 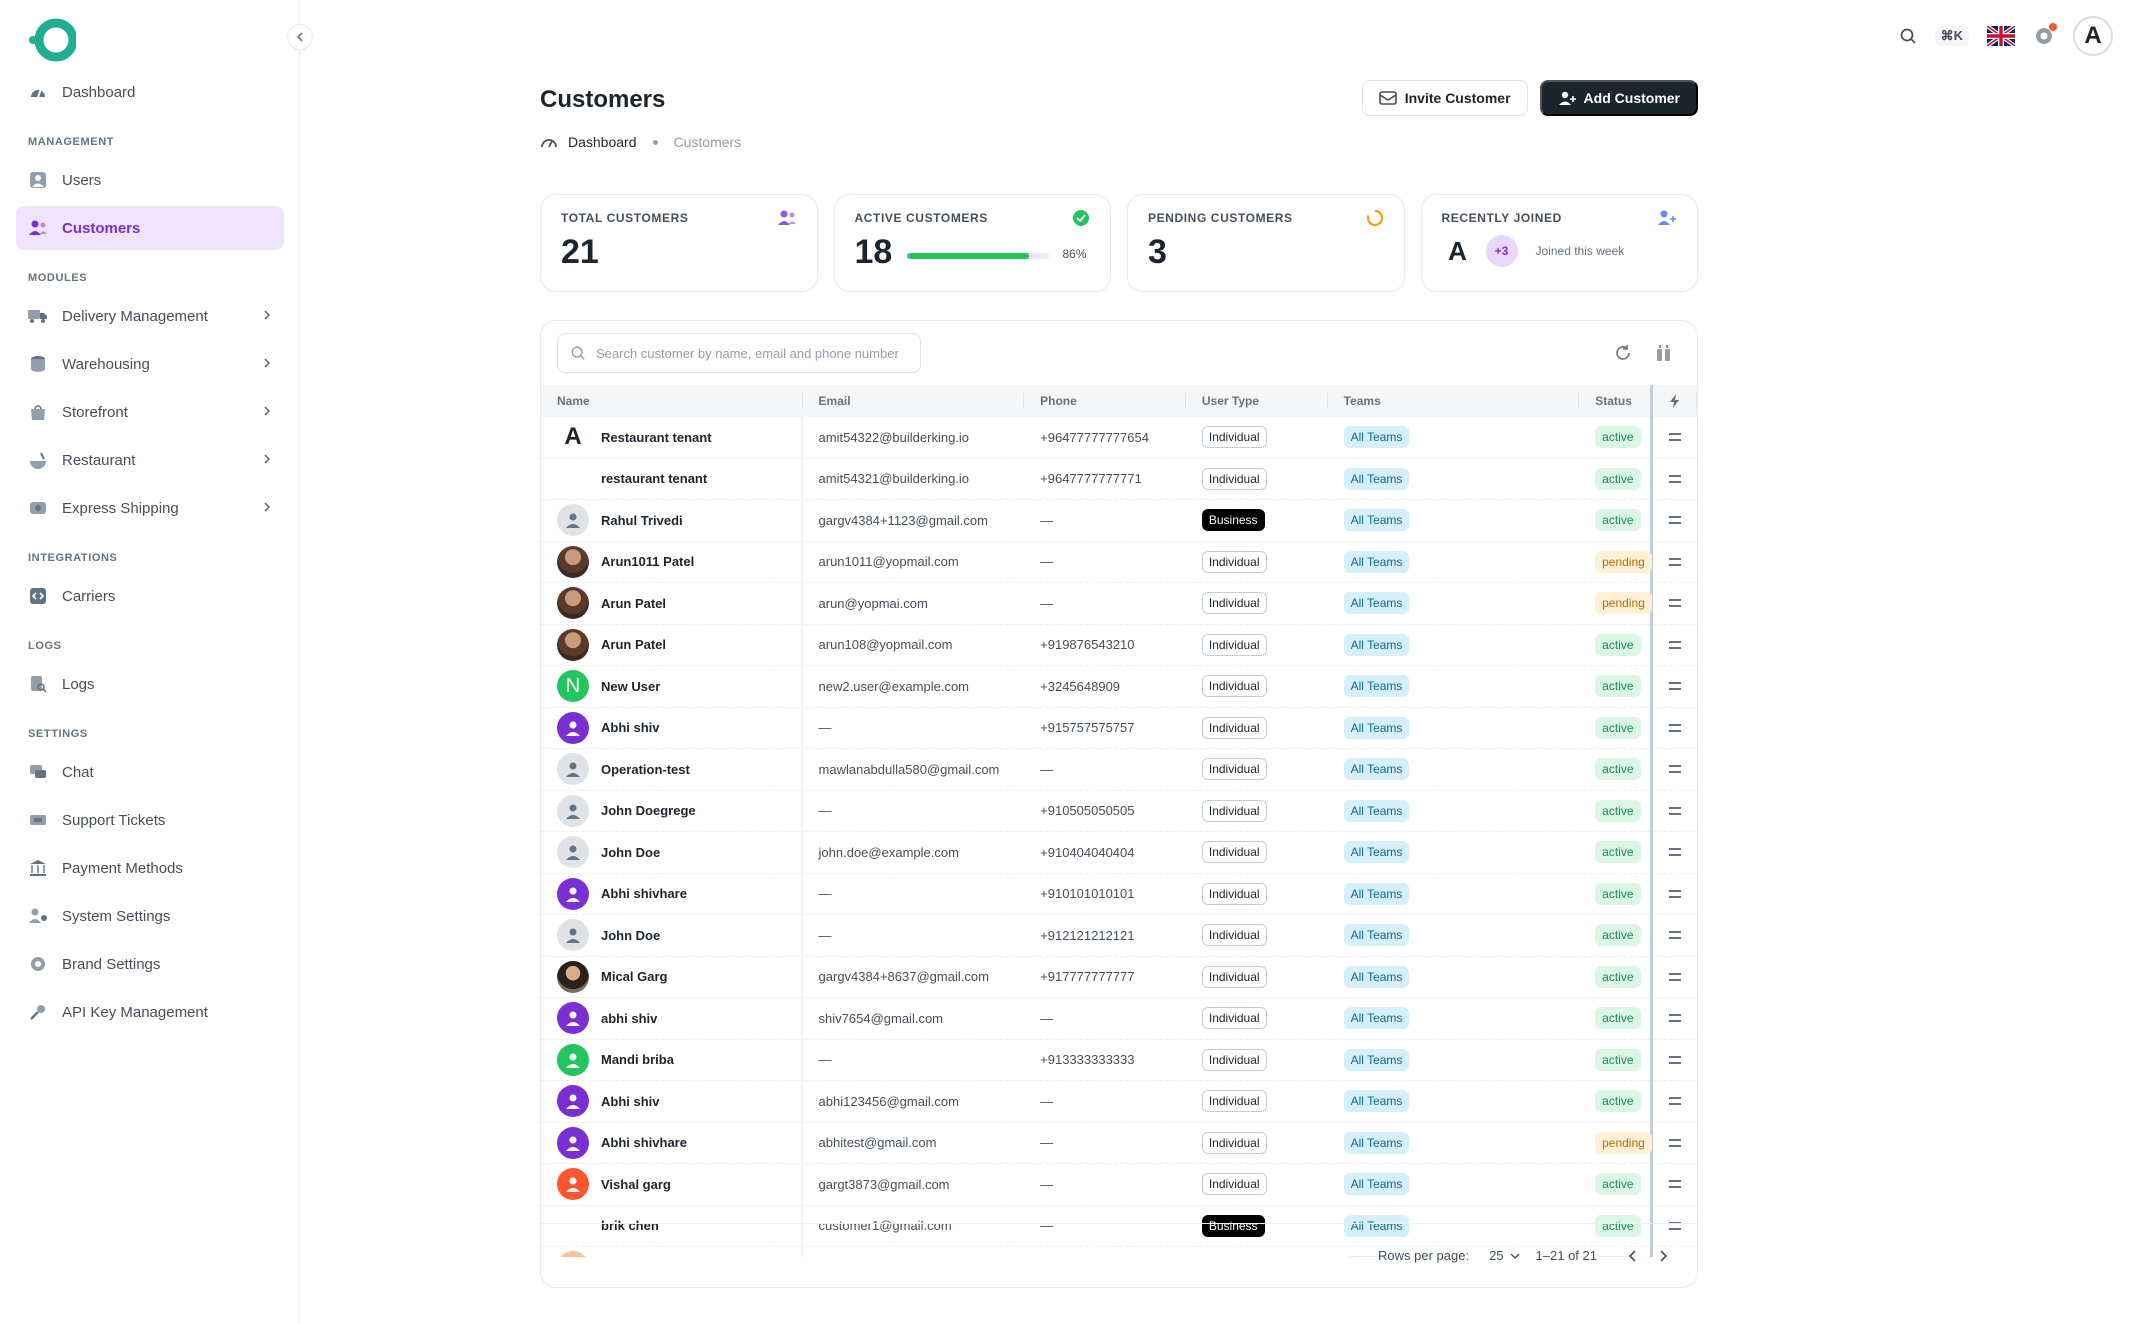 I want to click on customer-name: restaurant tenant, so click(x=654, y=478).